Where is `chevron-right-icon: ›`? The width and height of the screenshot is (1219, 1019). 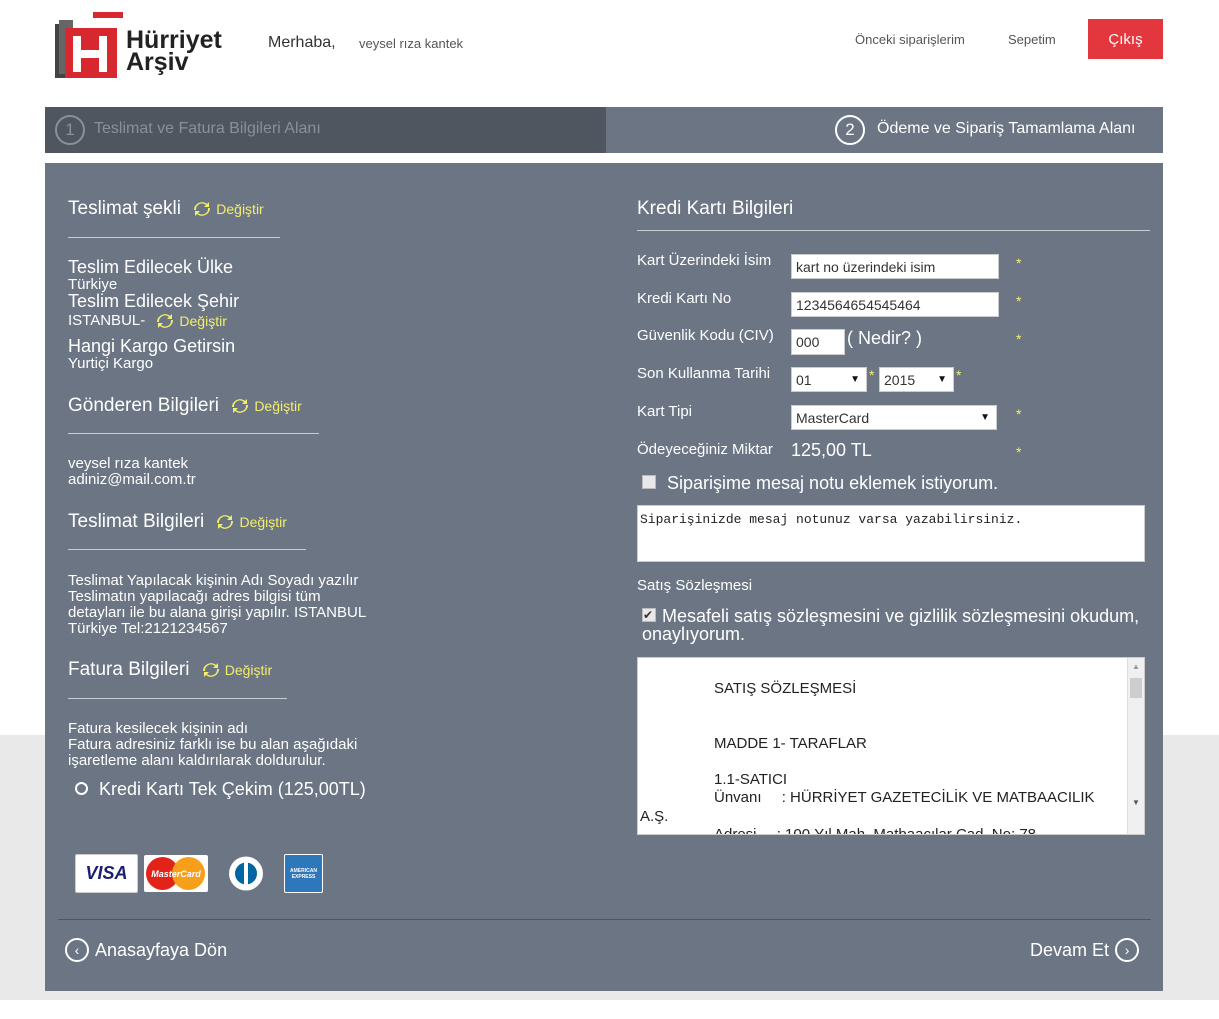 chevron-right-icon: › is located at coordinates (1127, 950).